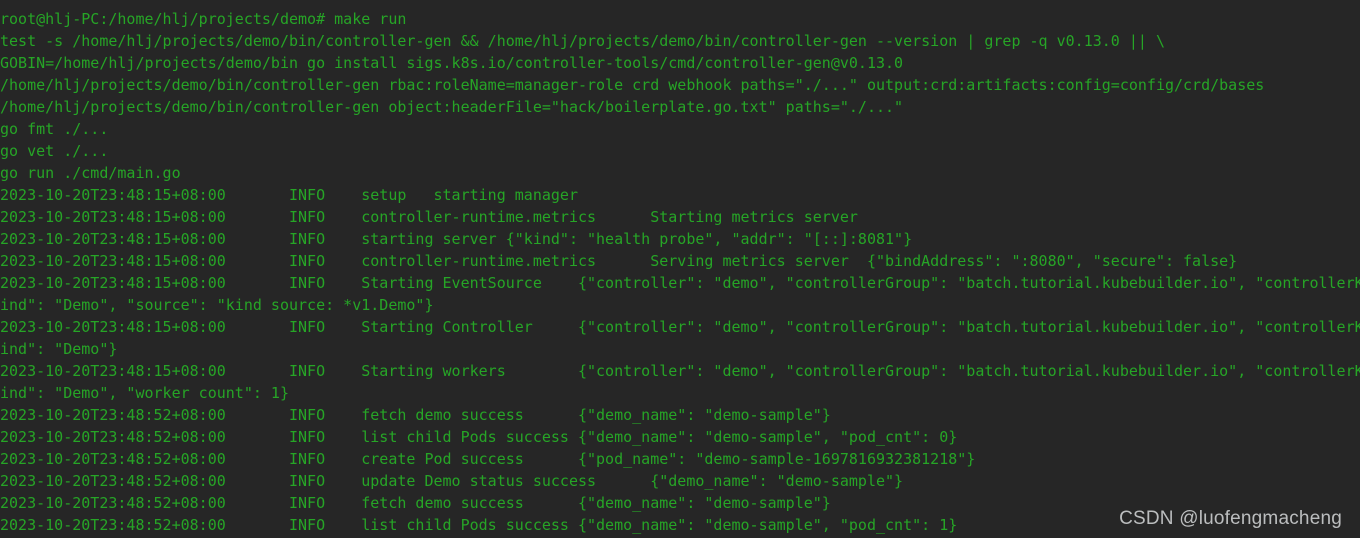  I want to click on output-line: go run ./cmd/main.go, so click(90, 173).